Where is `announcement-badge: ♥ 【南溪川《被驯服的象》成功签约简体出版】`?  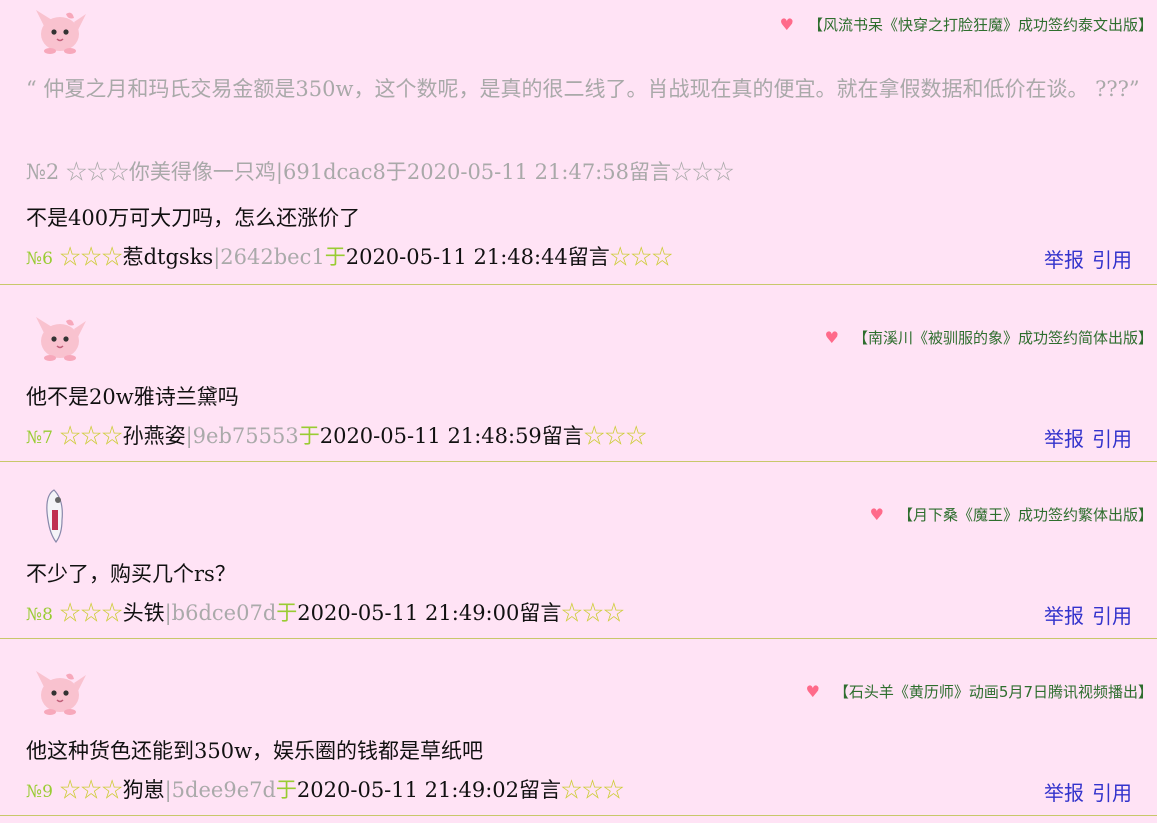 announcement-badge: ♥ 【南溪川《被驯服的象》成功签约简体出版】 is located at coordinates (989, 337).